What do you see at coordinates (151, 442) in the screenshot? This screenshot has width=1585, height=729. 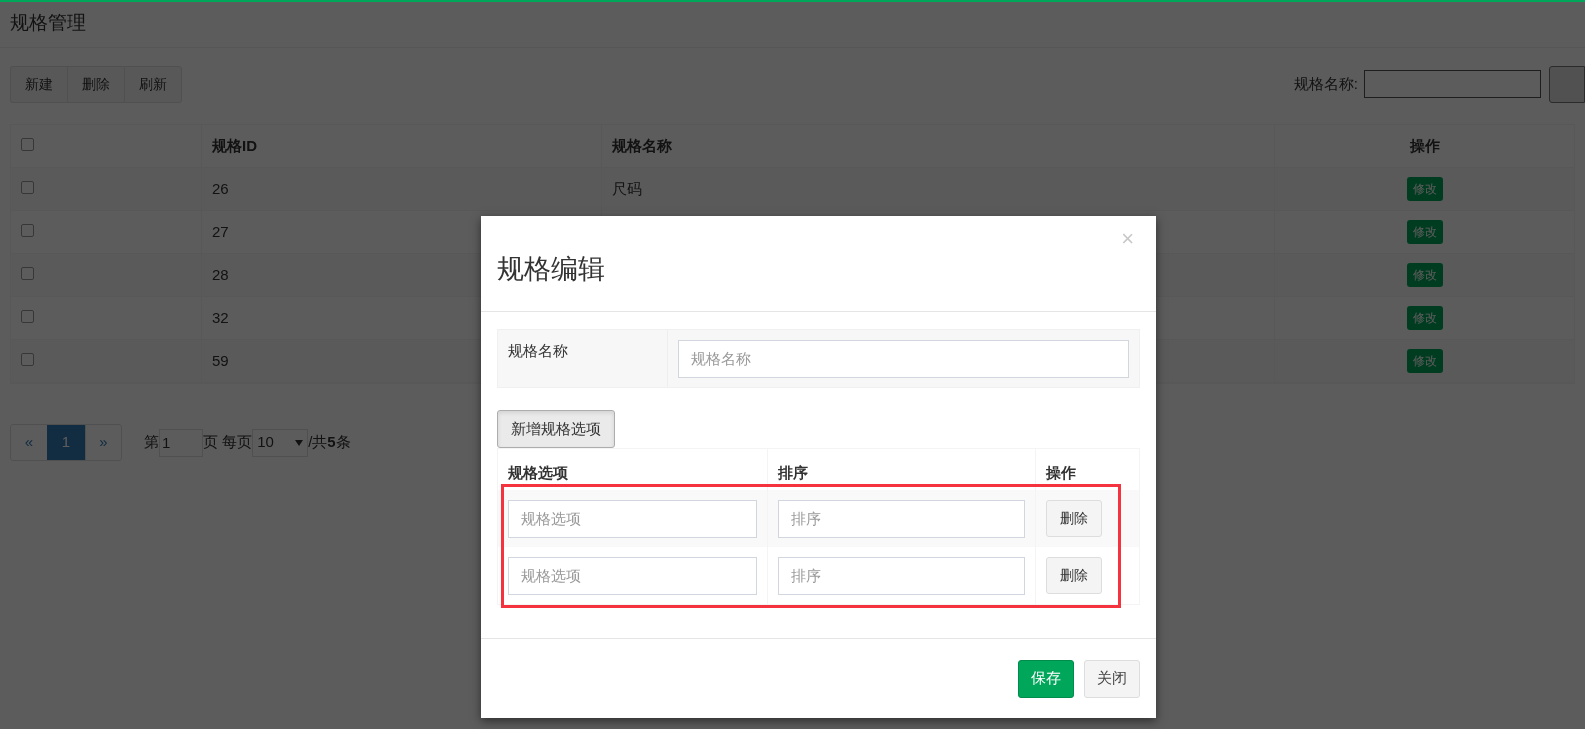 I see `page-prefix: 第` at bounding box center [151, 442].